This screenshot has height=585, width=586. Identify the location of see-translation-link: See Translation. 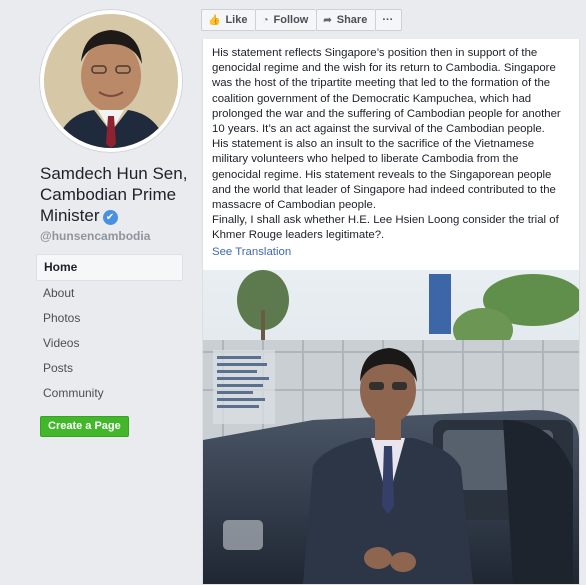
(251, 252).